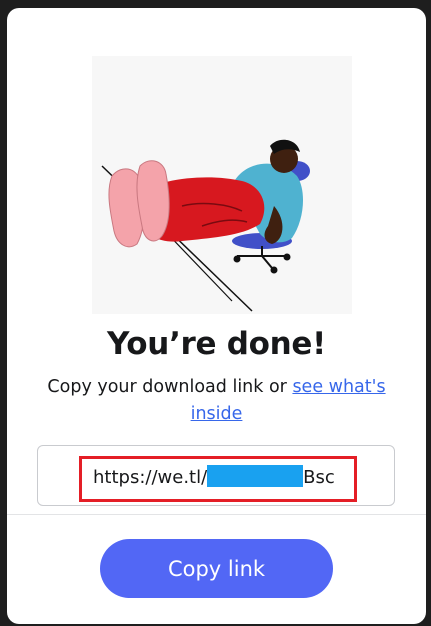 The width and height of the screenshot is (431, 626). I want to click on page-title: You’re done!, so click(216, 344).